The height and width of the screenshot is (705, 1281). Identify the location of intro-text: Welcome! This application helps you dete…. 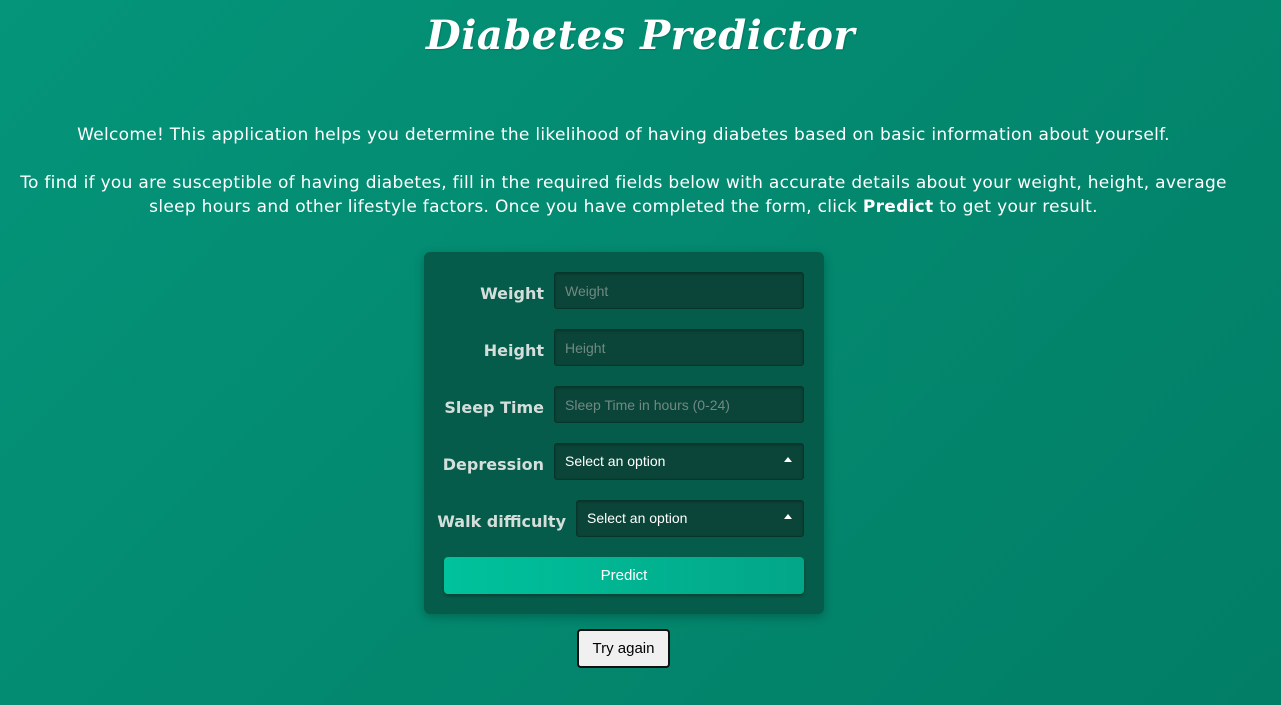
(623, 171).